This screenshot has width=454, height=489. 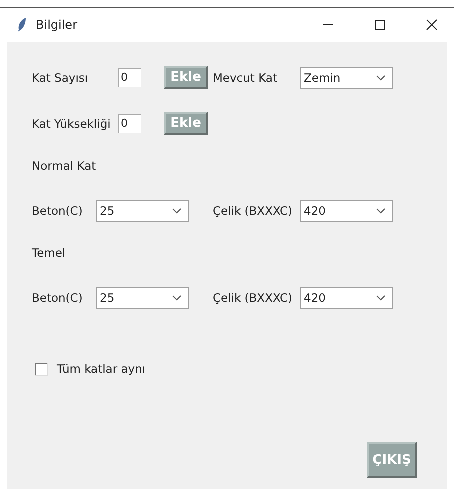 What do you see at coordinates (380, 25) in the screenshot?
I see `maximize-icon` at bounding box center [380, 25].